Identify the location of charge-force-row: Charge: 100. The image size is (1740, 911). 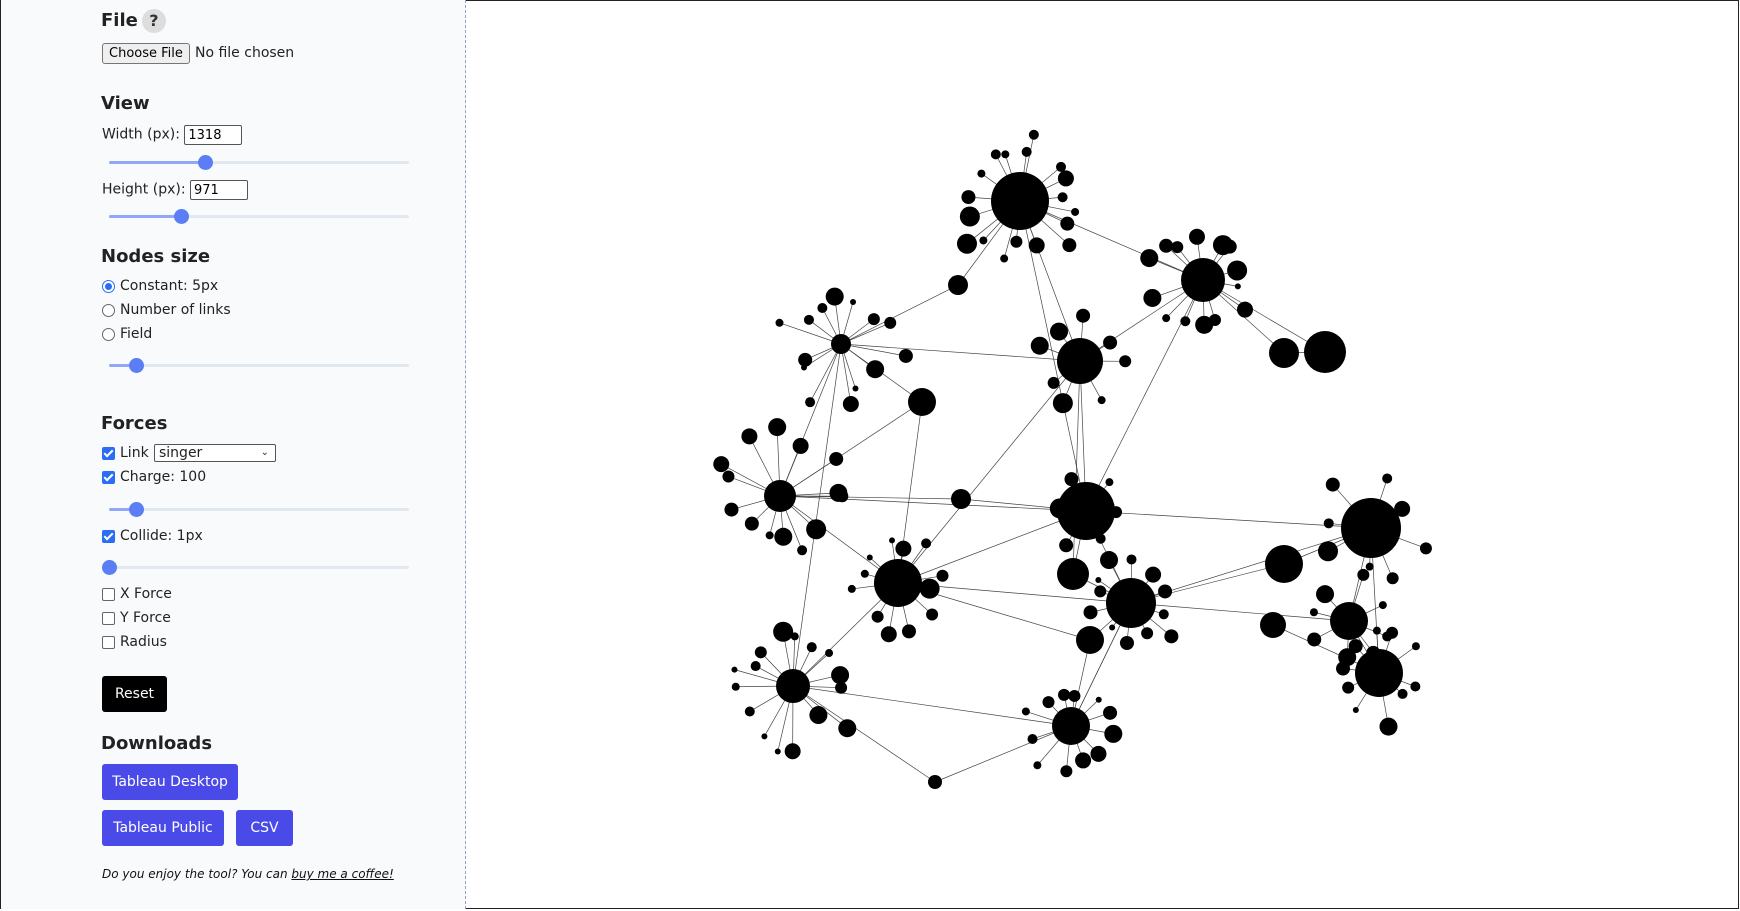
(154, 477).